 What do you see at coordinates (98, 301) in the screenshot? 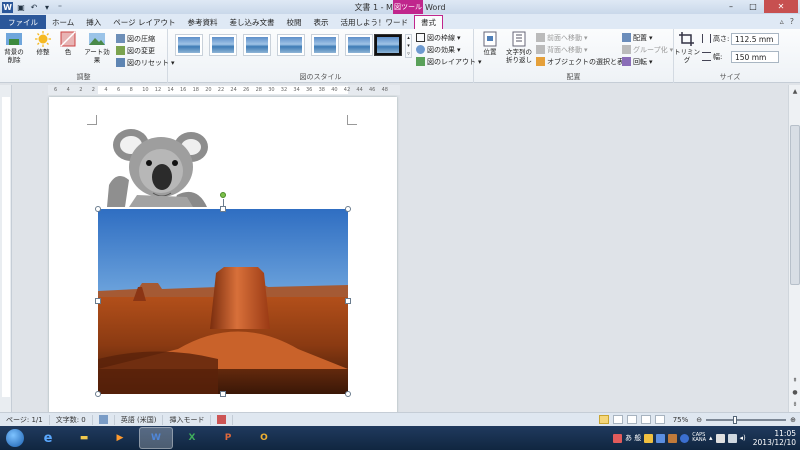
I see `resize-handle-w` at bounding box center [98, 301].